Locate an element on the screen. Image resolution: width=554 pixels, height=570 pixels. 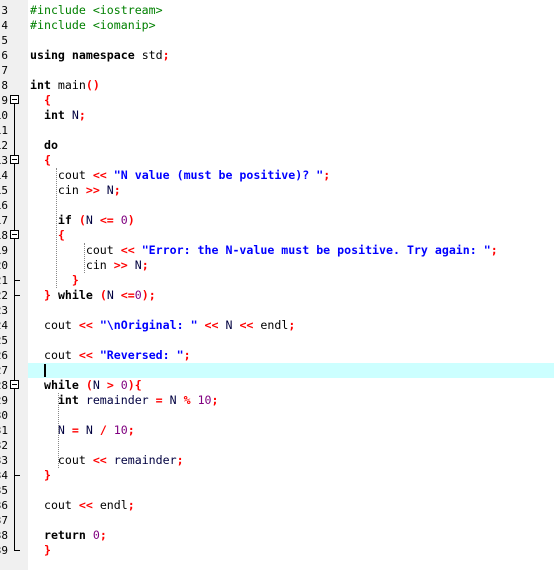
code-line: cout << "N value (must be positive)? "; is located at coordinates (180, 175).